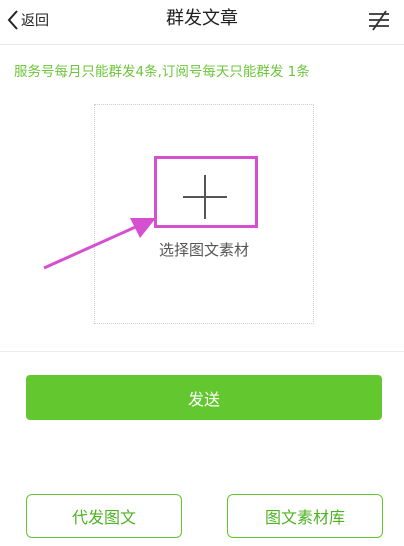 The width and height of the screenshot is (404, 546). I want to click on notice-text: 服务号每月只能群发4条,订阅号每天只能群发 1条, so click(162, 72).